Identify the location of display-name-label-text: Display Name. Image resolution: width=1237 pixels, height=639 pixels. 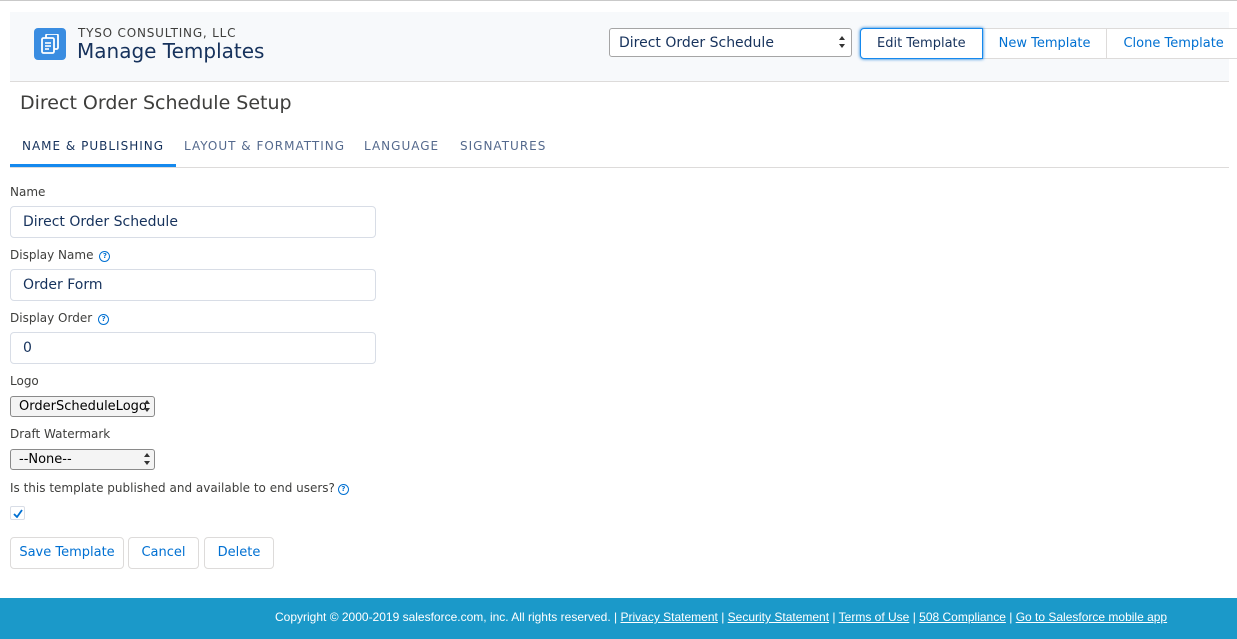
(52, 255).